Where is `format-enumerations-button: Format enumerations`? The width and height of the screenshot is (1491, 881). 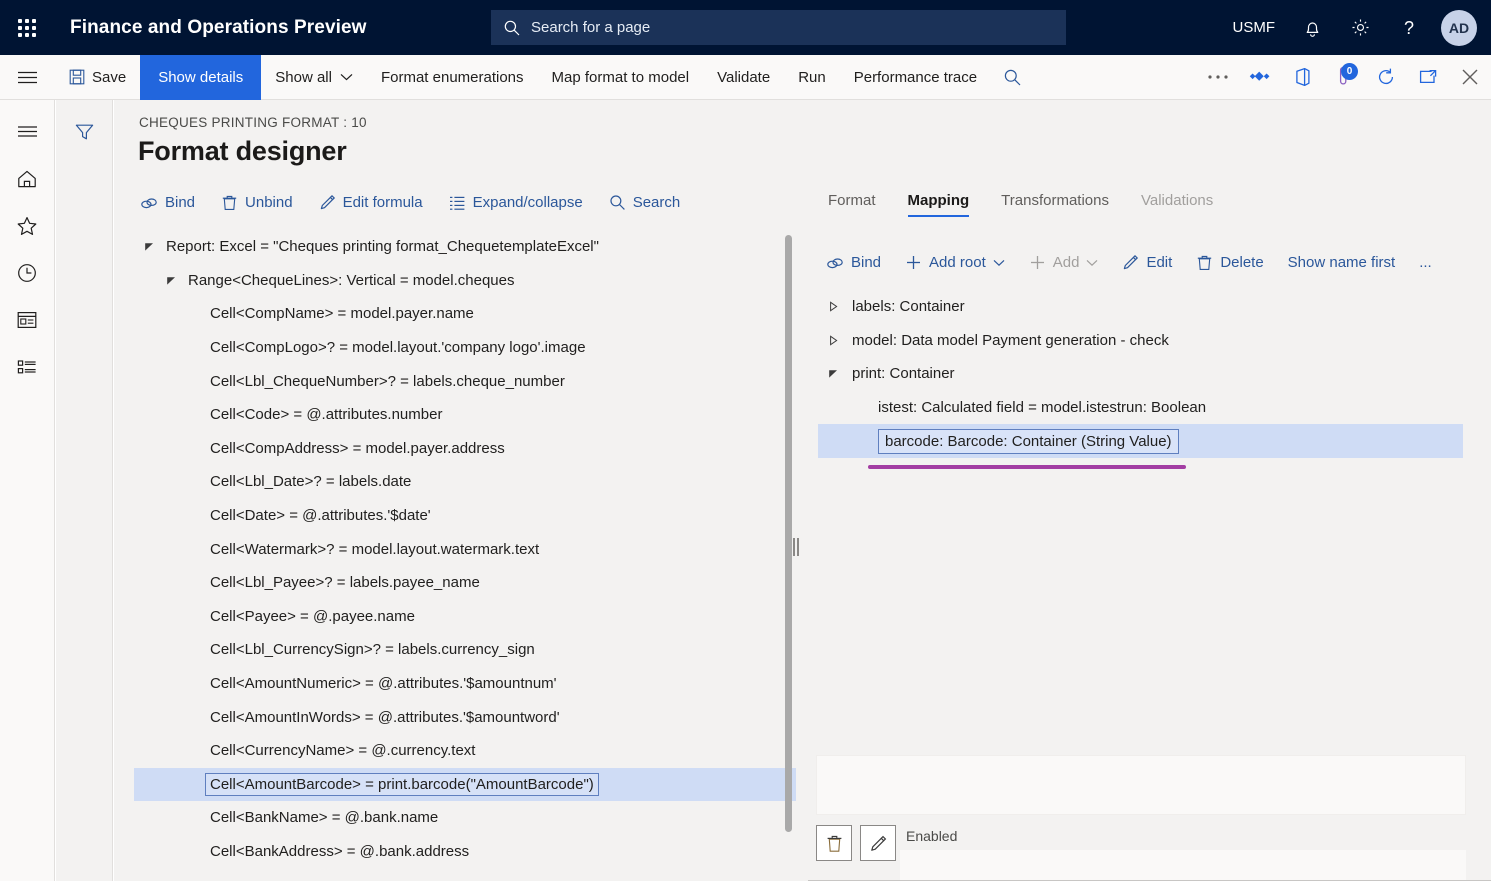
format-enumerations-button: Format enumerations is located at coordinates (452, 77).